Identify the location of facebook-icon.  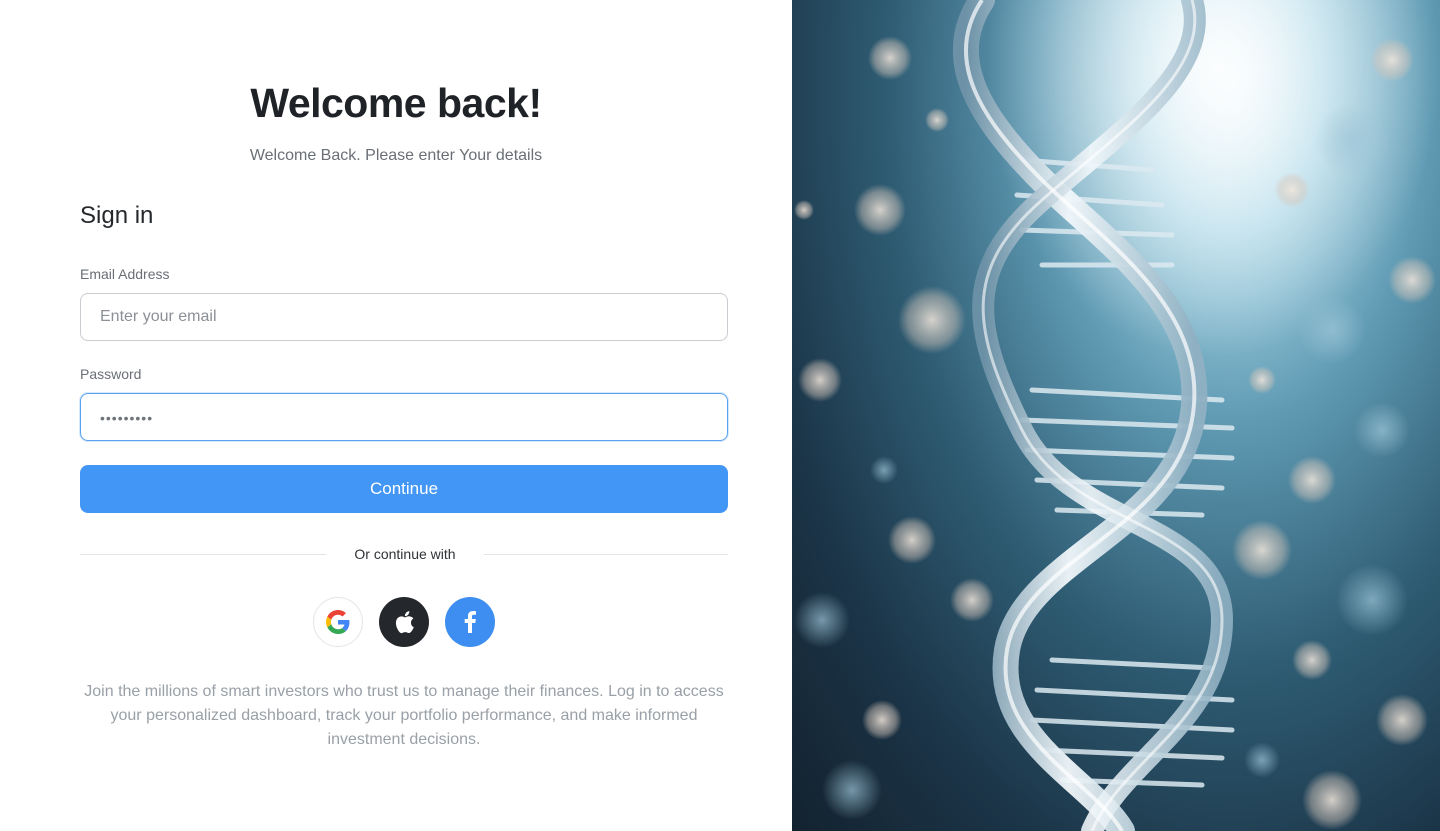
(470, 622).